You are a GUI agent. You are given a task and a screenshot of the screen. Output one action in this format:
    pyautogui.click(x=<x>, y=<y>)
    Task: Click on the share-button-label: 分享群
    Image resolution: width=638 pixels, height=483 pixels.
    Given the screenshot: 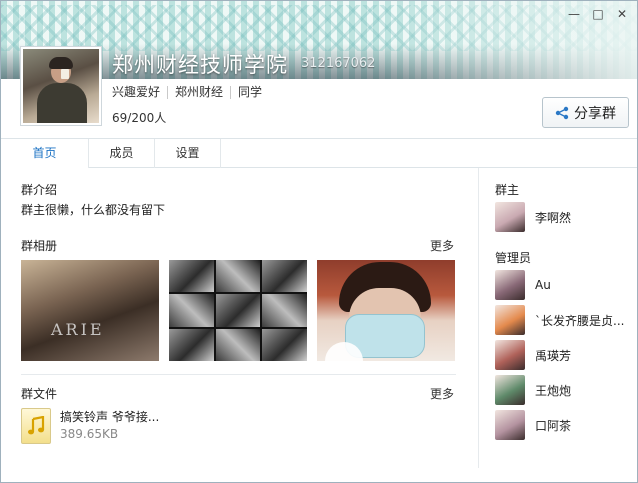 What is the action you would take?
    pyautogui.click(x=595, y=113)
    